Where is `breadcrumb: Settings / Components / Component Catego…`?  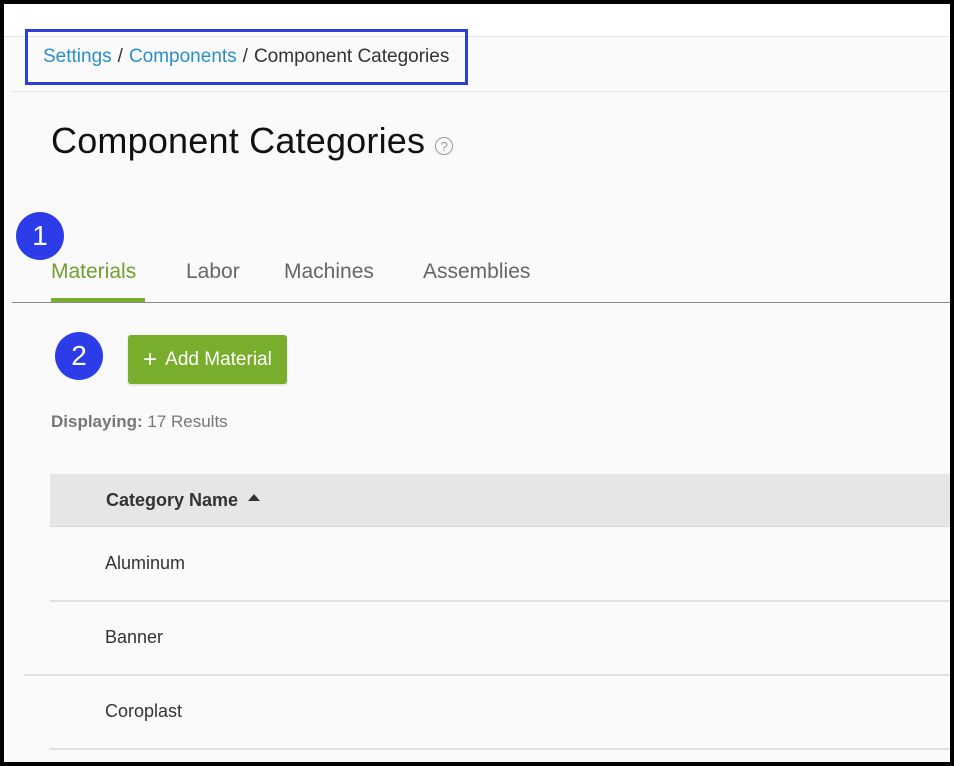
breadcrumb: Settings / Components / Component Catego… is located at coordinates (246, 57).